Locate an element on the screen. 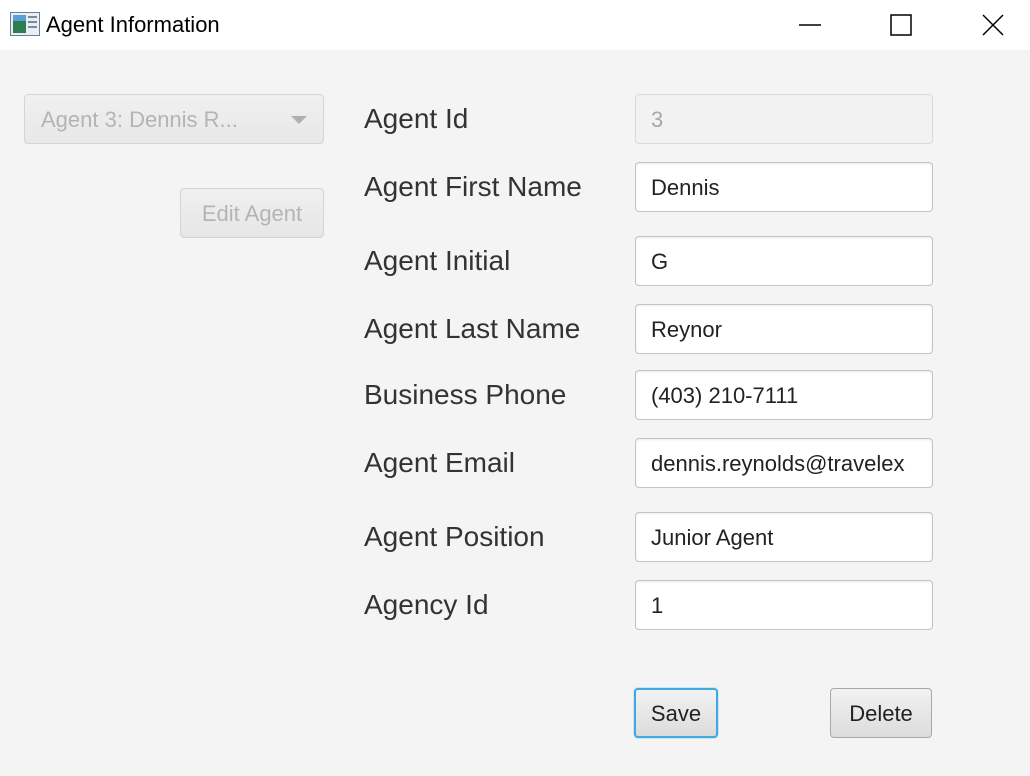 Image resolution: width=1030 pixels, height=776 pixels. agent-first-name-label: Agent First Name is located at coordinates (473, 186).